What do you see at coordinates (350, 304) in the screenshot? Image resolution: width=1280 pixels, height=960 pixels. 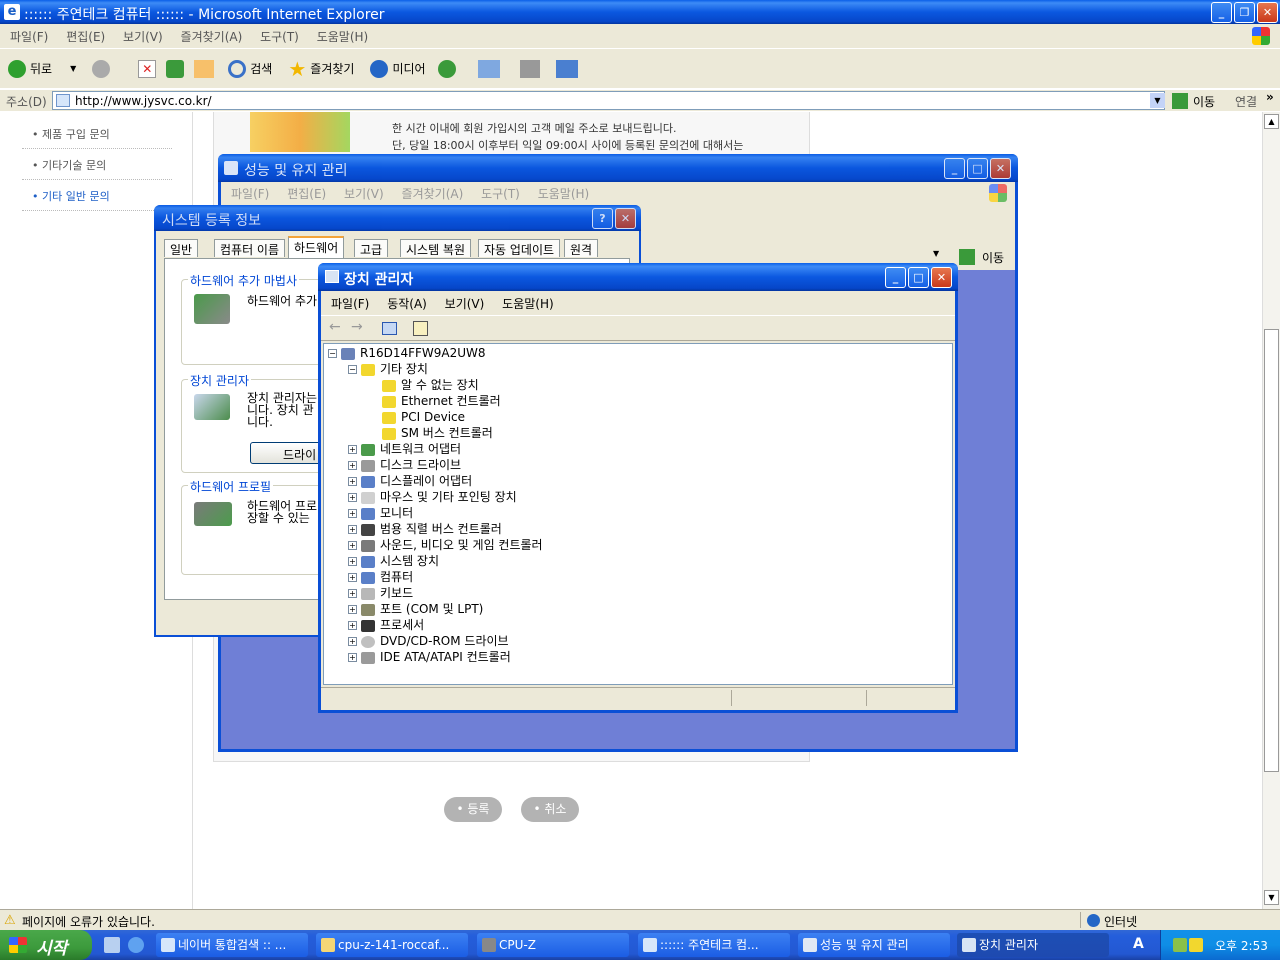 I see `devmgr-menu-file: 파일(F)` at bounding box center [350, 304].